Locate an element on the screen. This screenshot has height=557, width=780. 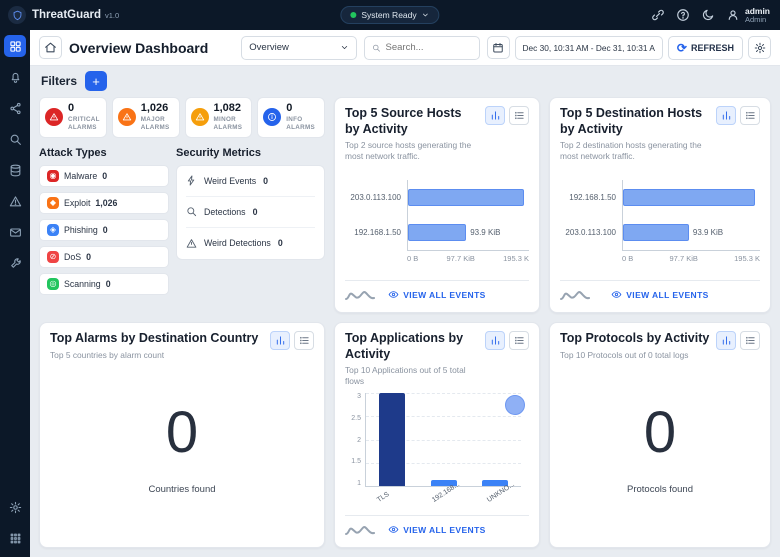
metric-detections: Detections 0 is located at coordinates (250, 212).